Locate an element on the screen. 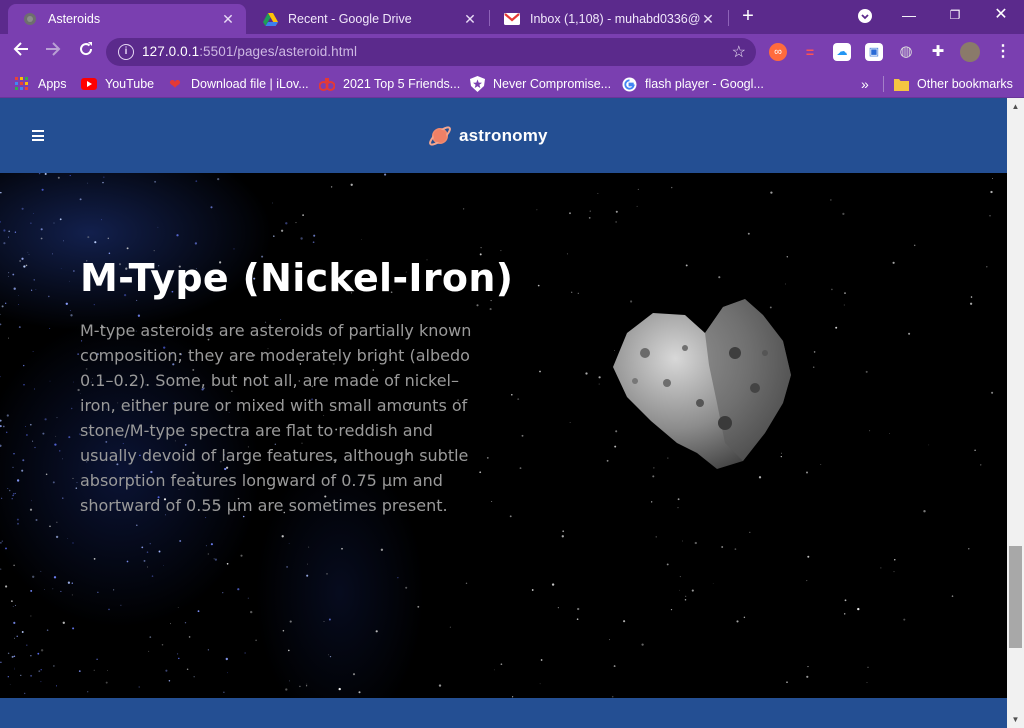 The height and width of the screenshot is (728, 1024). extension-screen-icon: ▣ is located at coordinates (874, 52).